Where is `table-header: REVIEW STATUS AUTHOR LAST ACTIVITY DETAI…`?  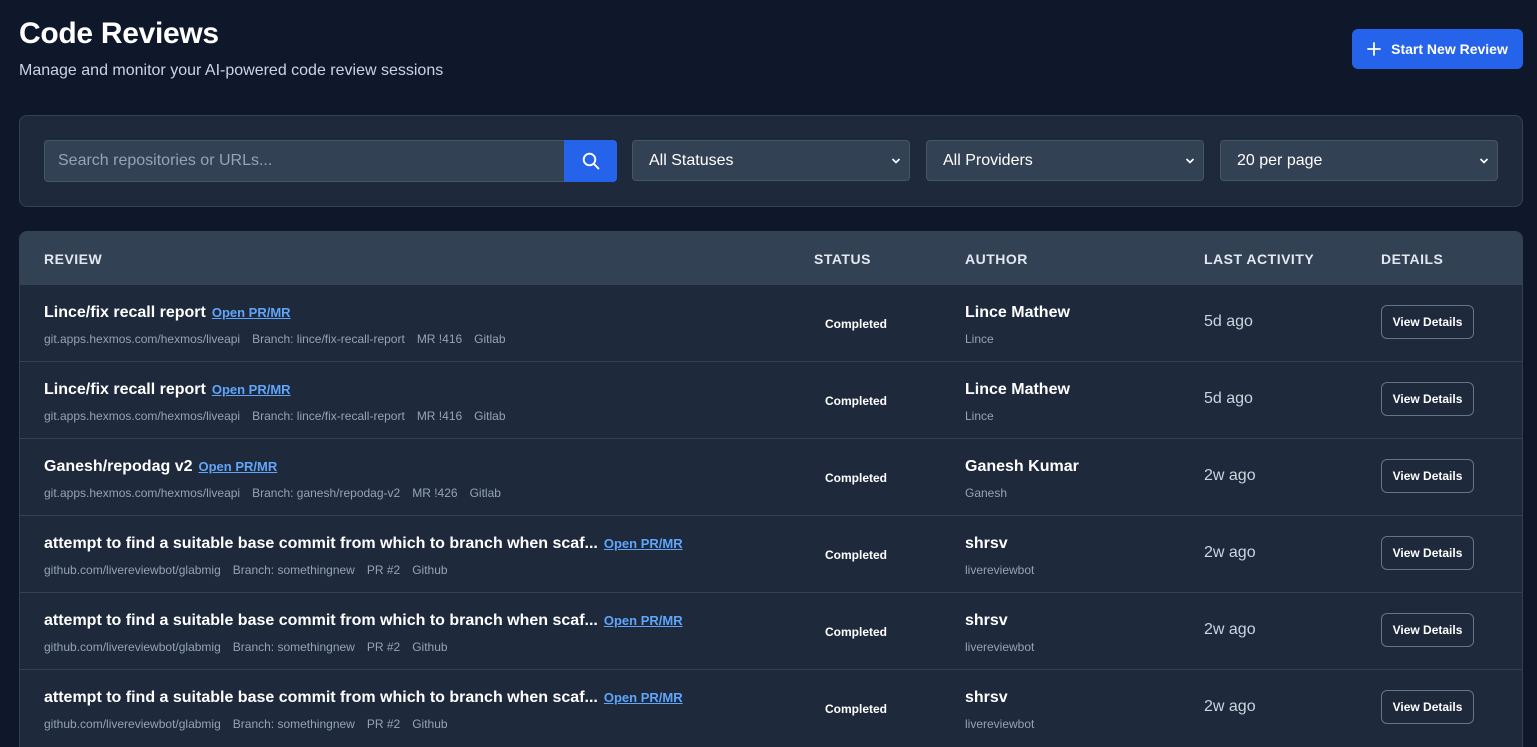
table-header: REVIEW STATUS AUTHOR LAST ACTIVITY DETAI… is located at coordinates (771, 258).